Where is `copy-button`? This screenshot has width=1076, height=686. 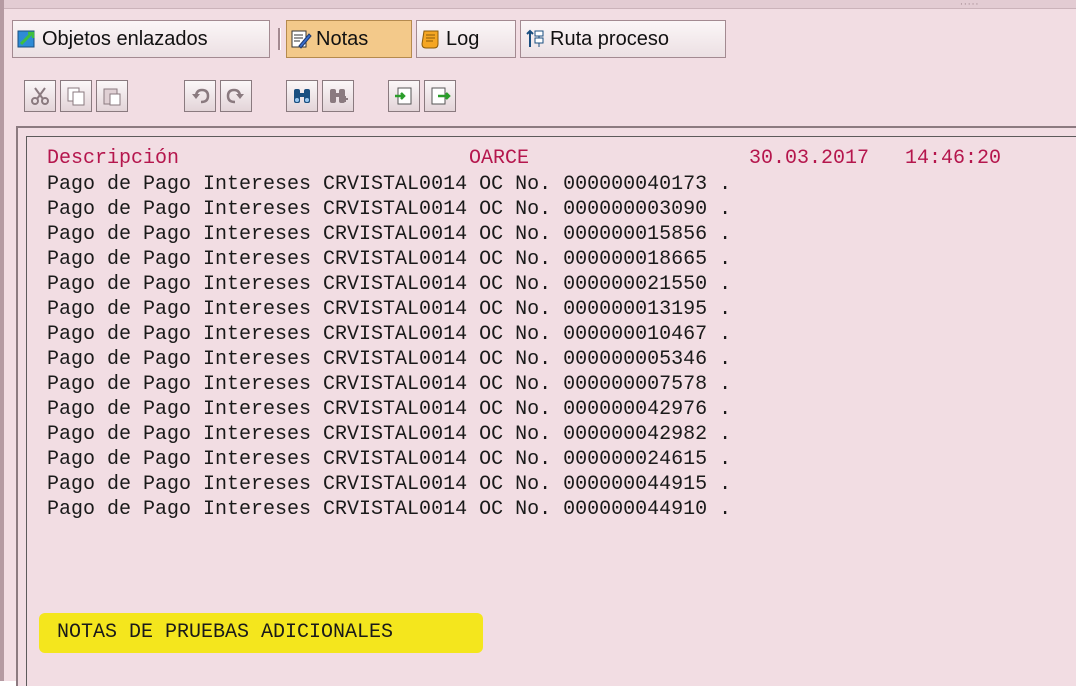 copy-button is located at coordinates (76, 96).